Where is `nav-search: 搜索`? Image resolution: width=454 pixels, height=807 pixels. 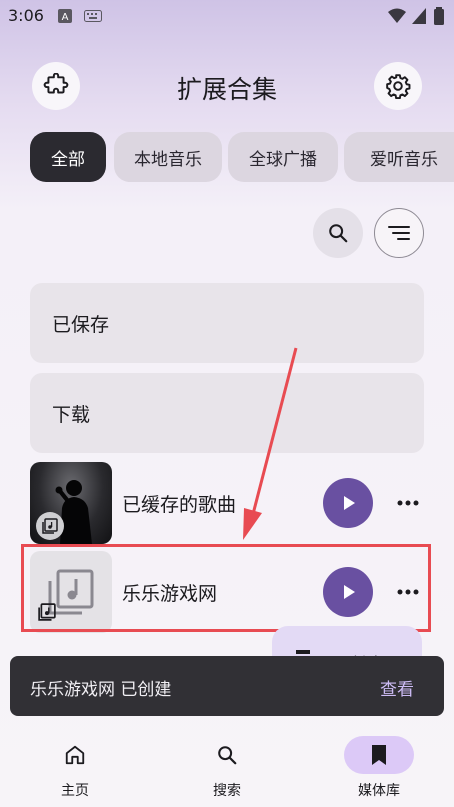
nav-search: 搜索 is located at coordinates (227, 769).